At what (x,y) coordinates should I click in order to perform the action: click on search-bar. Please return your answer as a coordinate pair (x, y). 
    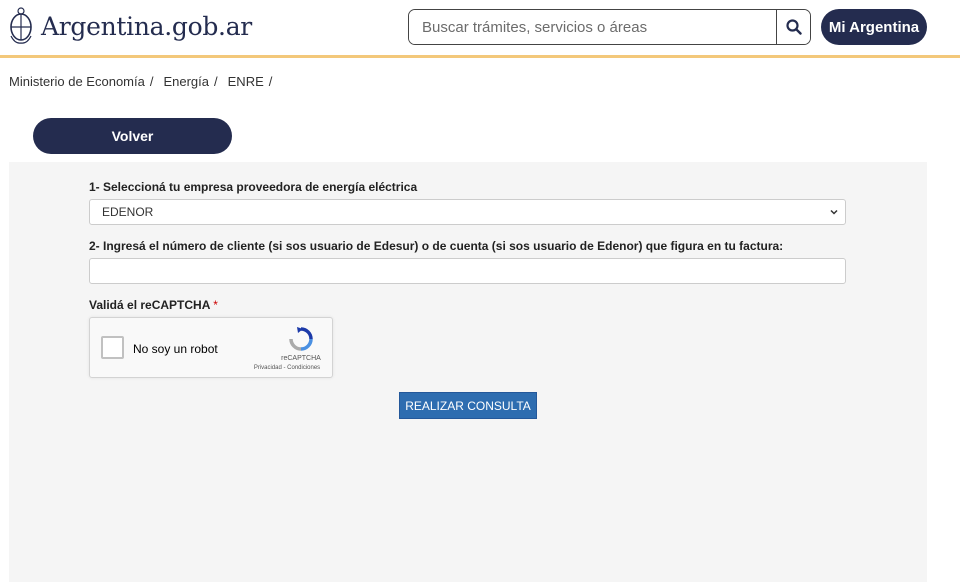
    Looking at the image, I should click on (609, 27).